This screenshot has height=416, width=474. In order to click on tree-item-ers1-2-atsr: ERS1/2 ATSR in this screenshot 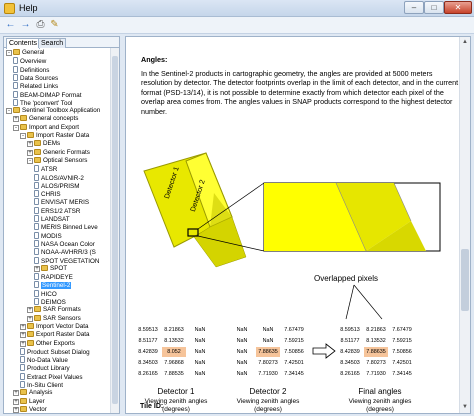, I will do `click(57, 210)`.